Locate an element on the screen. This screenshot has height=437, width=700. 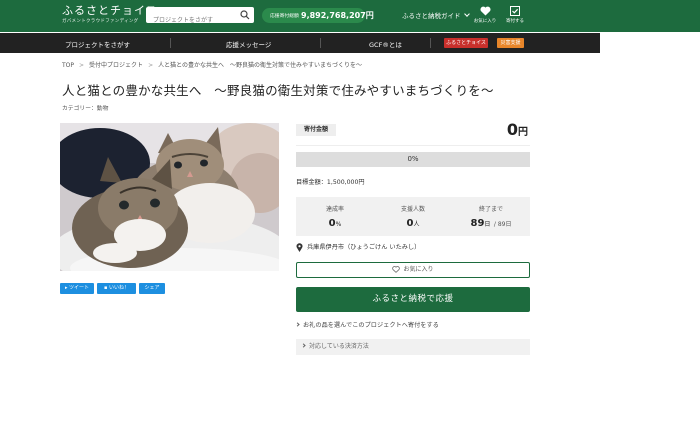
search-icon is located at coordinates (245, 15).